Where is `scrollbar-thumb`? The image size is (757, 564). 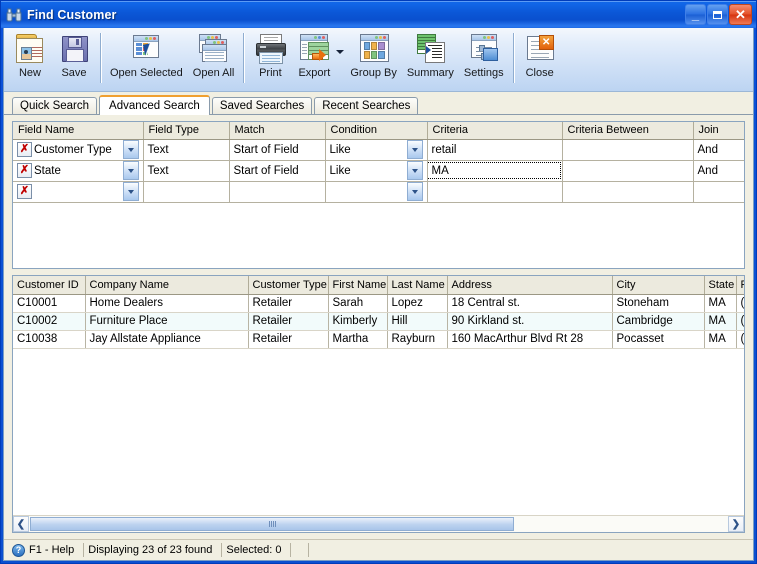 scrollbar-thumb is located at coordinates (272, 524).